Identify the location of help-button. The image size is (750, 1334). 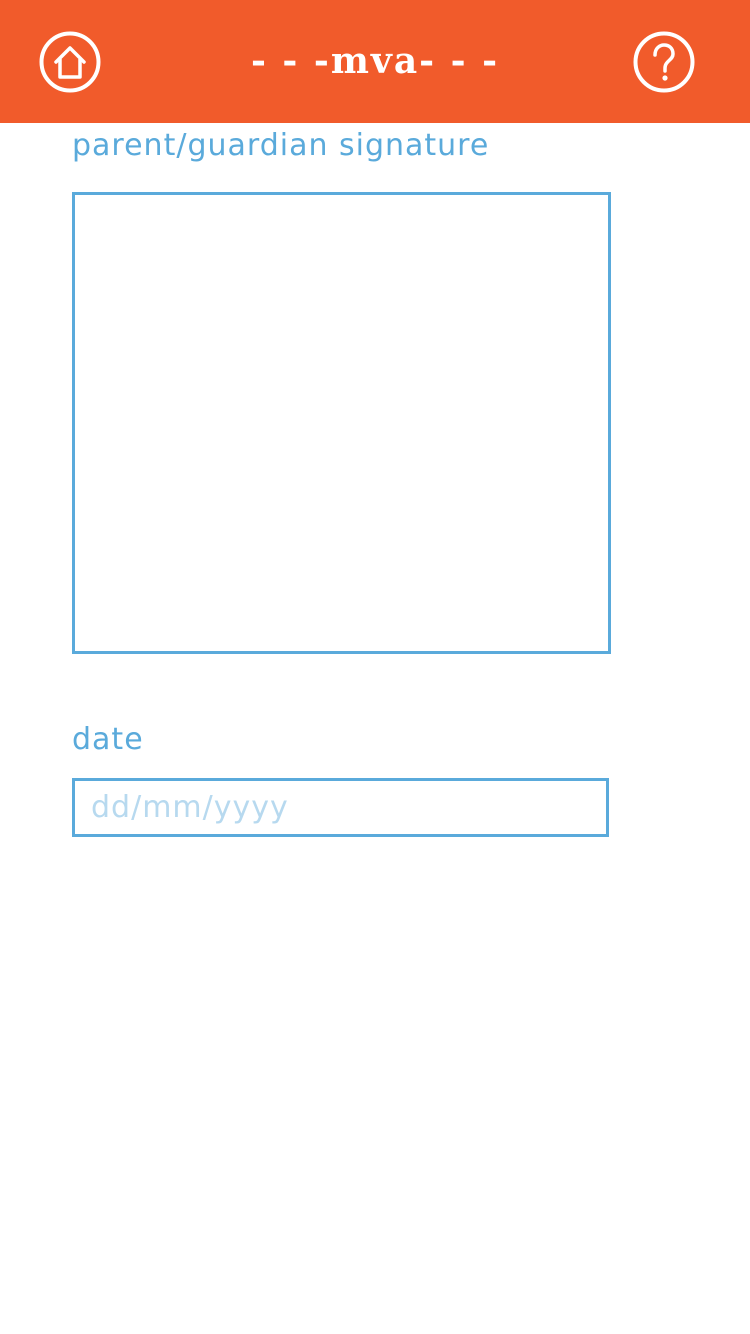
(664, 62).